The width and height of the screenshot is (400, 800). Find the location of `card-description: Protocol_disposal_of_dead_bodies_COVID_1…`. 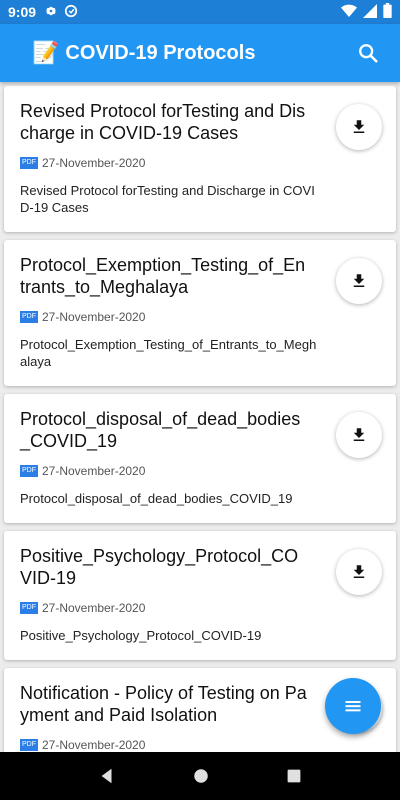

card-description: Protocol_disposal_of_dead_bodies_COVID_1… is located at coordinates (156, 498).